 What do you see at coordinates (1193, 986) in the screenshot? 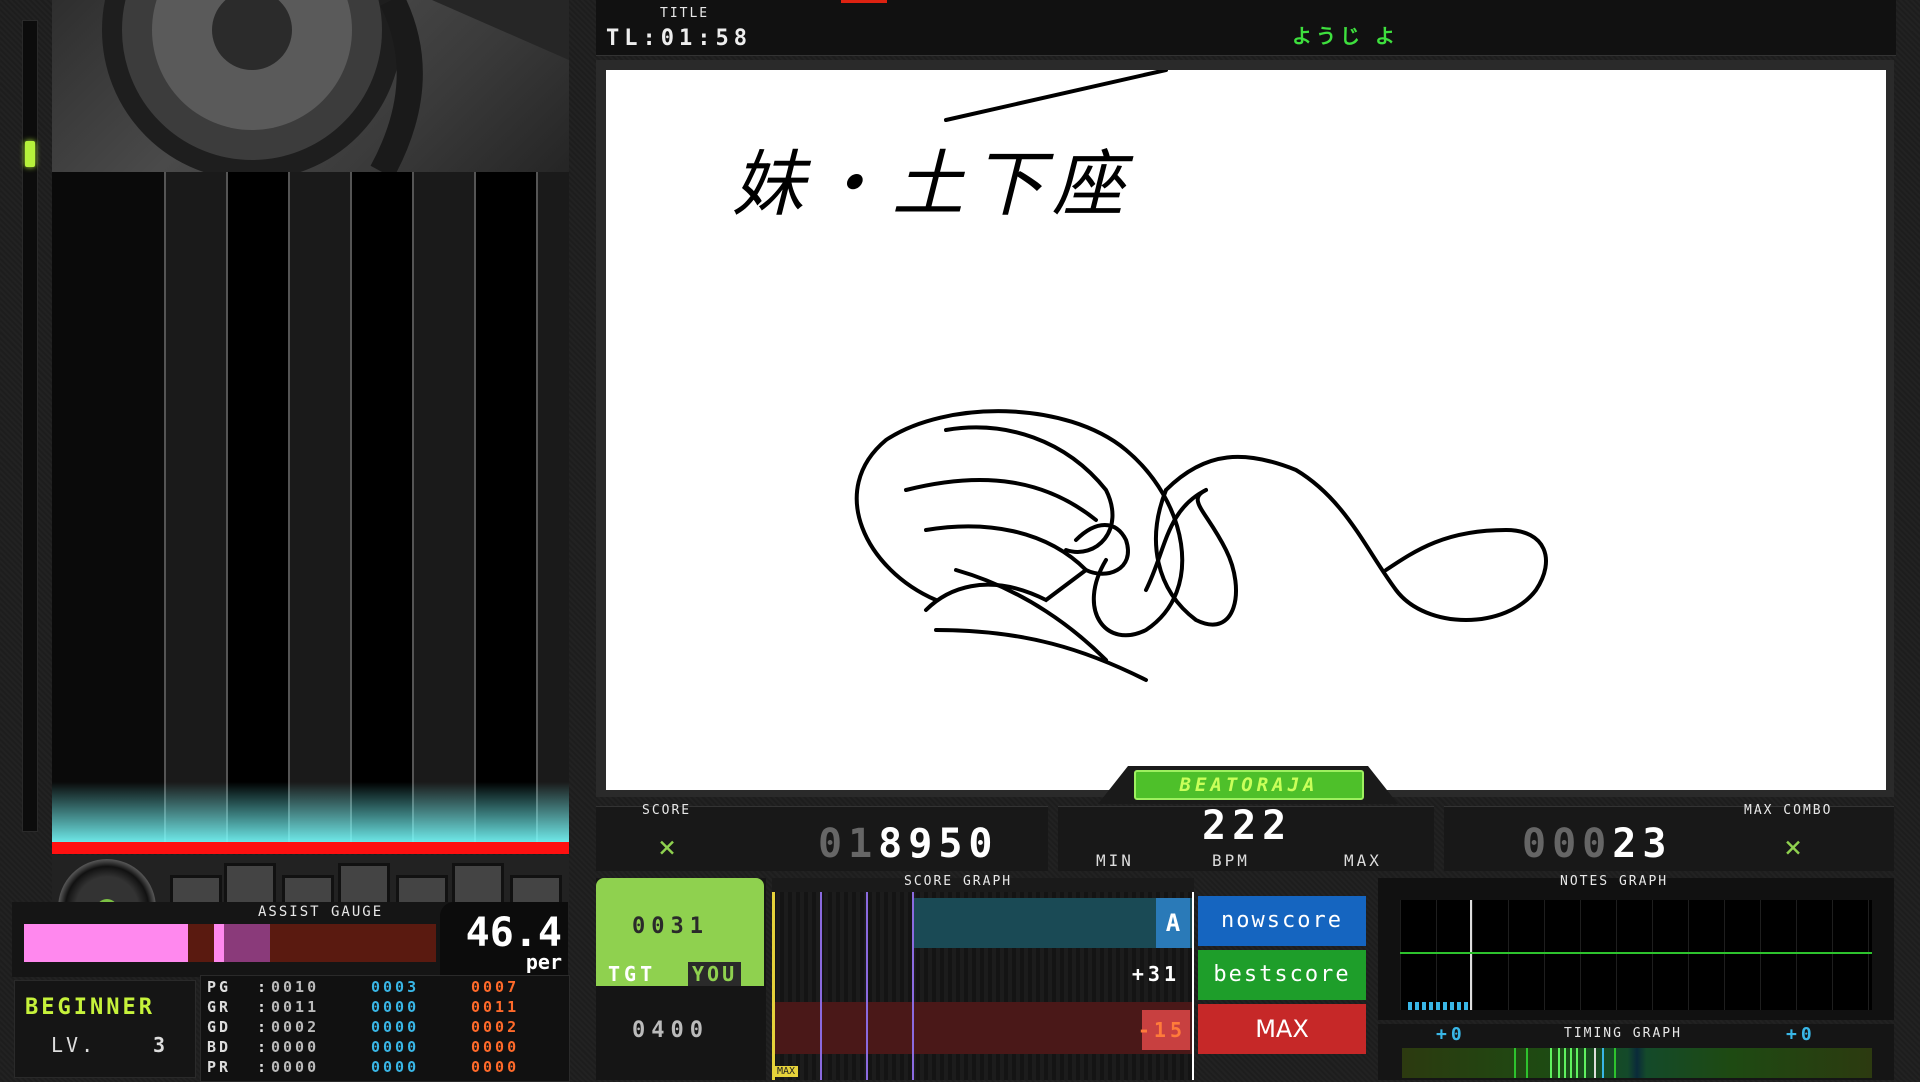
I see `graph-current-line` at bounding box center [1193, 986].